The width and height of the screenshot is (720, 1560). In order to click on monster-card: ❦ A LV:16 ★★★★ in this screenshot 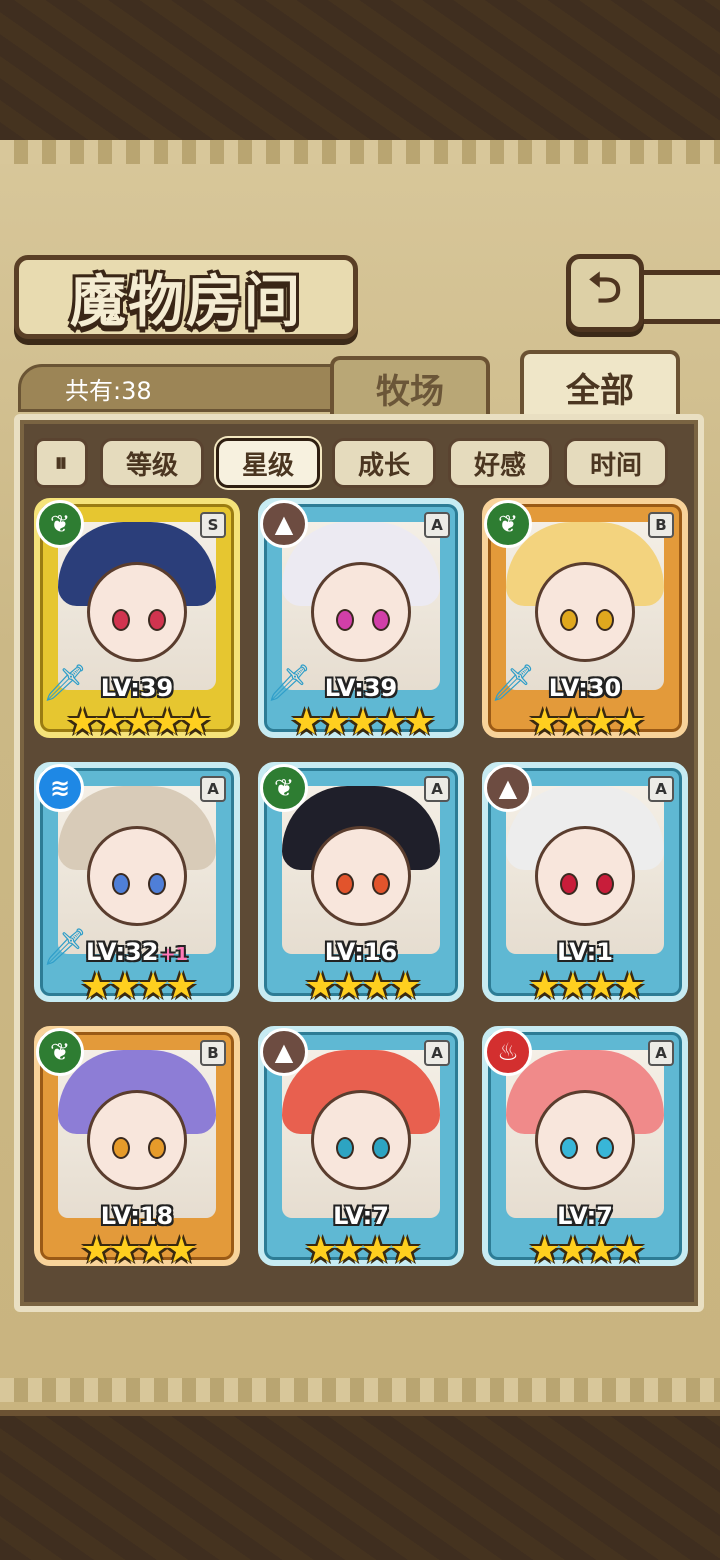, I will do `click(361, 884)`.